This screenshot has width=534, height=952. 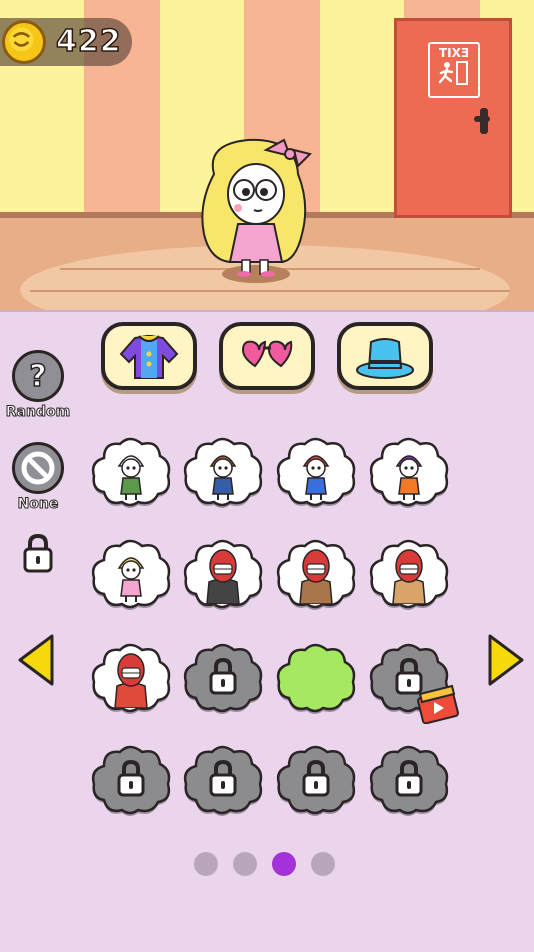 What do you see at coordinates (316, 477) in the screenshot?
I see `harley-character-icon` at bounding box center [316, 477].